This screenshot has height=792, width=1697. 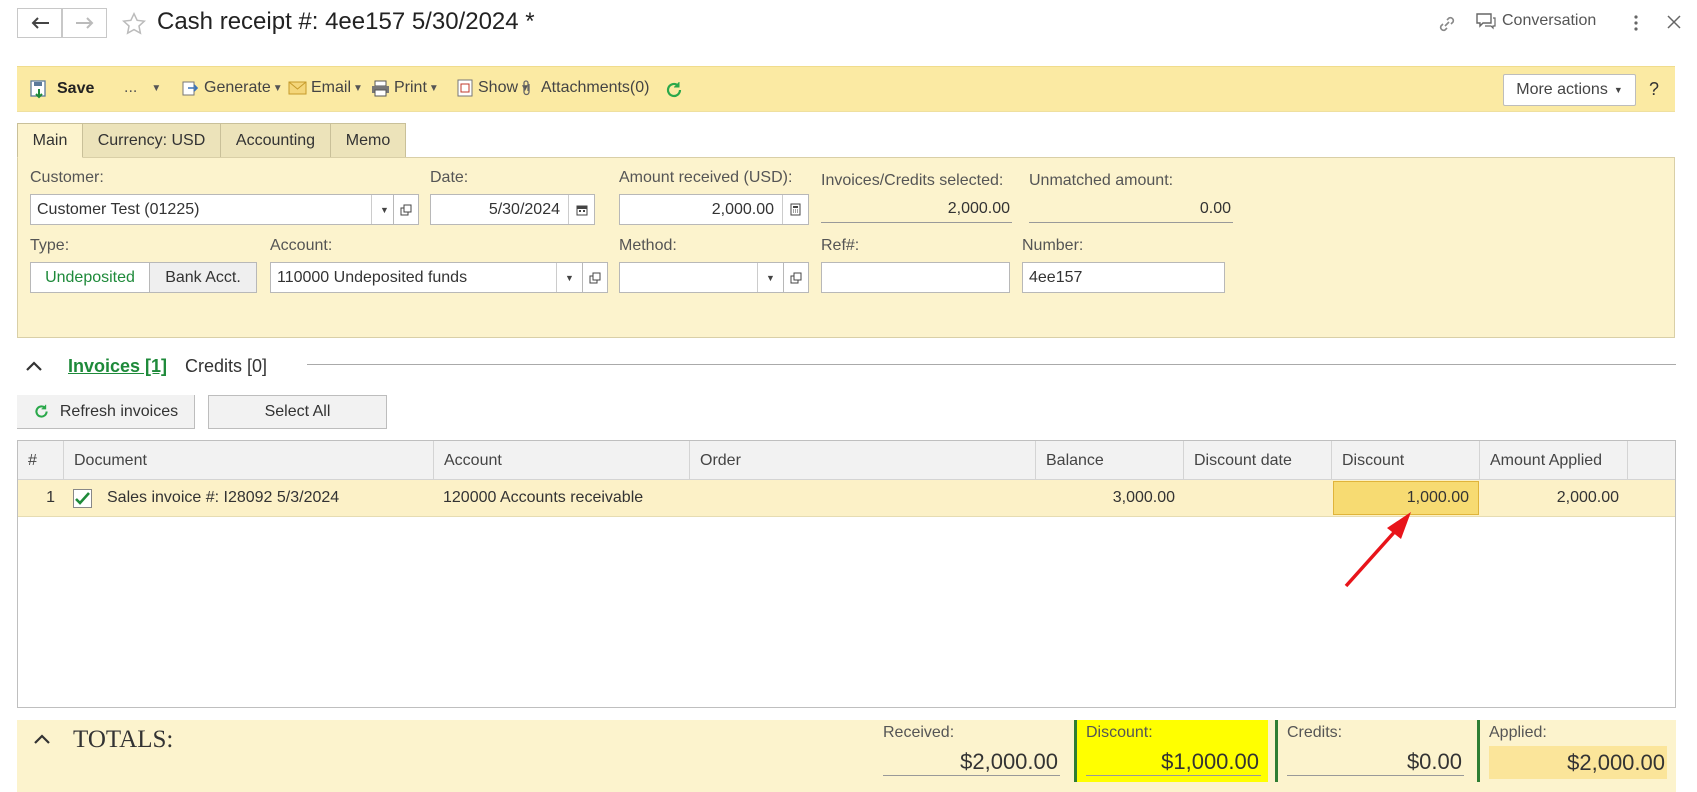 What do you see at coordinates (863, 460) in the screenshot?
I see `column-header-order: Order` at bounding box center [863, 460].